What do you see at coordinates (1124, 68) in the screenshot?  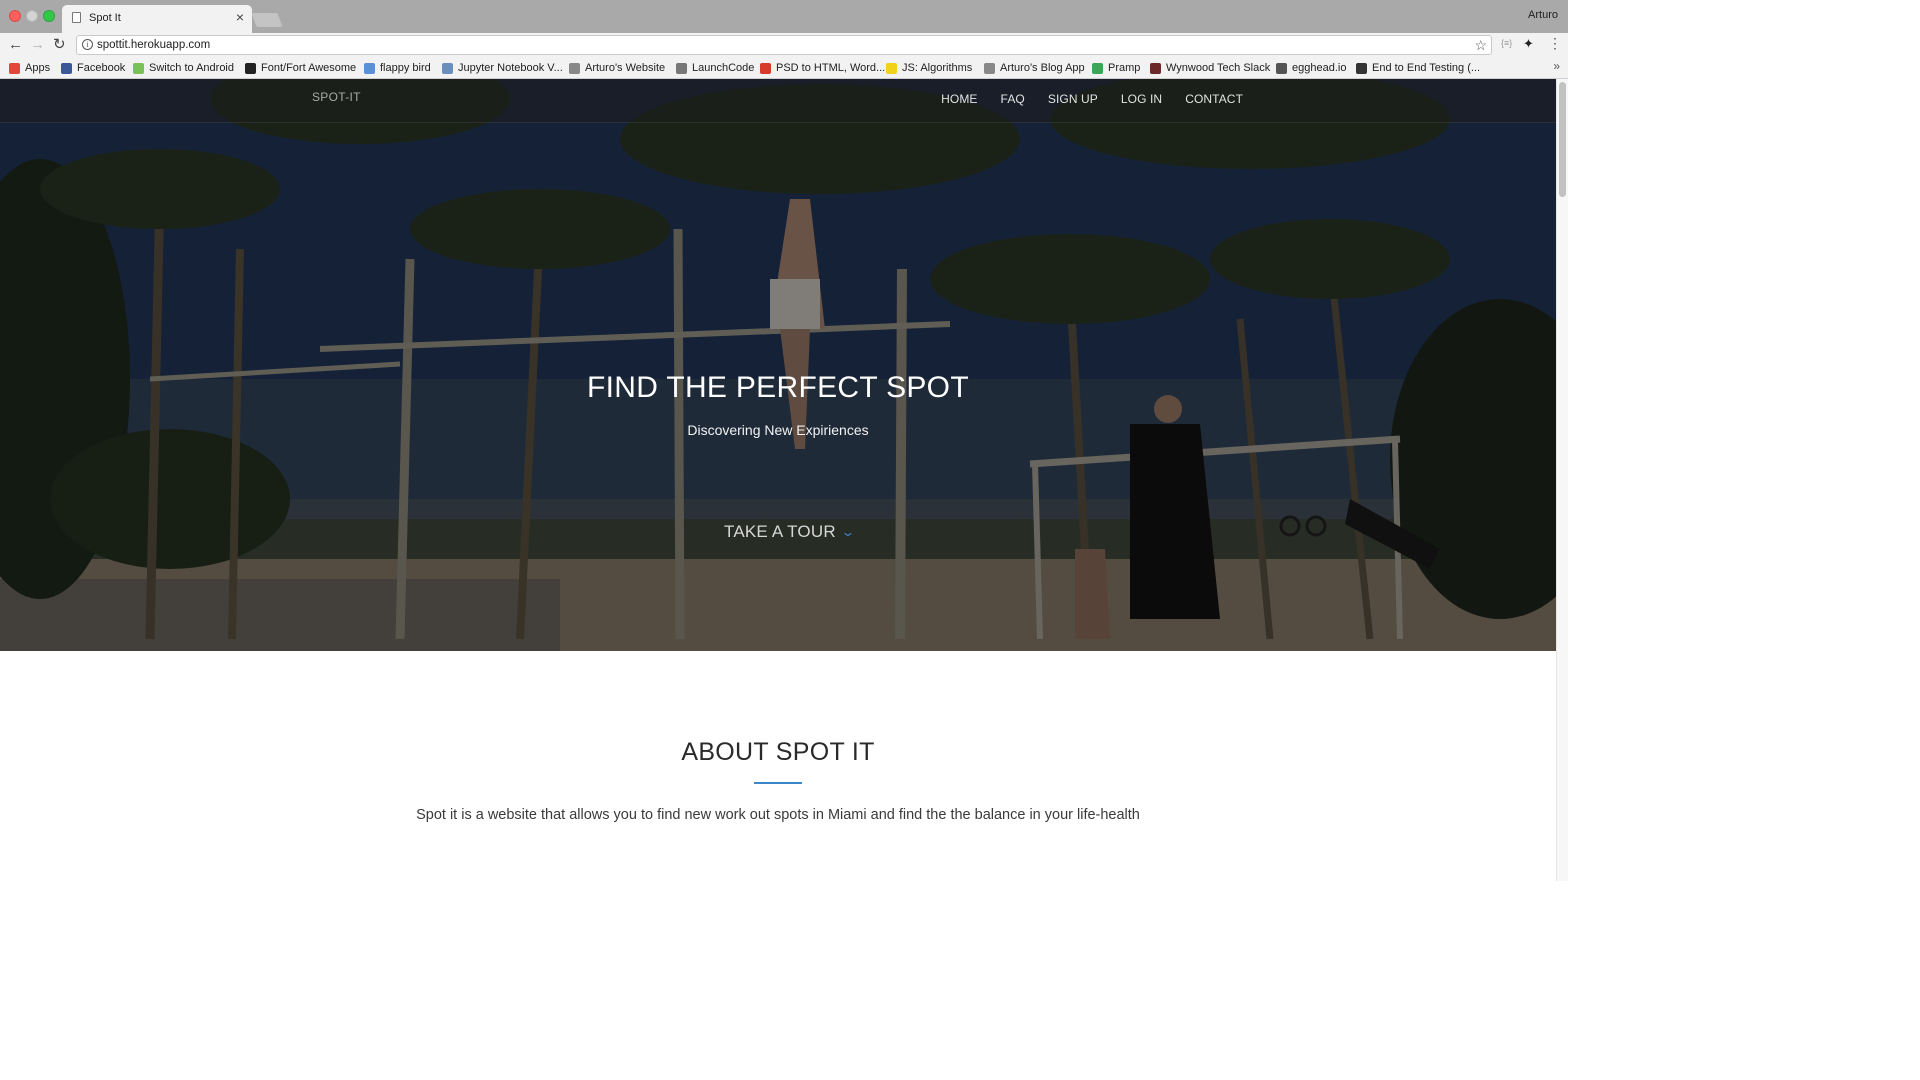 I see `bookmark-label: Pramp` at bounding box center [1124, 68].